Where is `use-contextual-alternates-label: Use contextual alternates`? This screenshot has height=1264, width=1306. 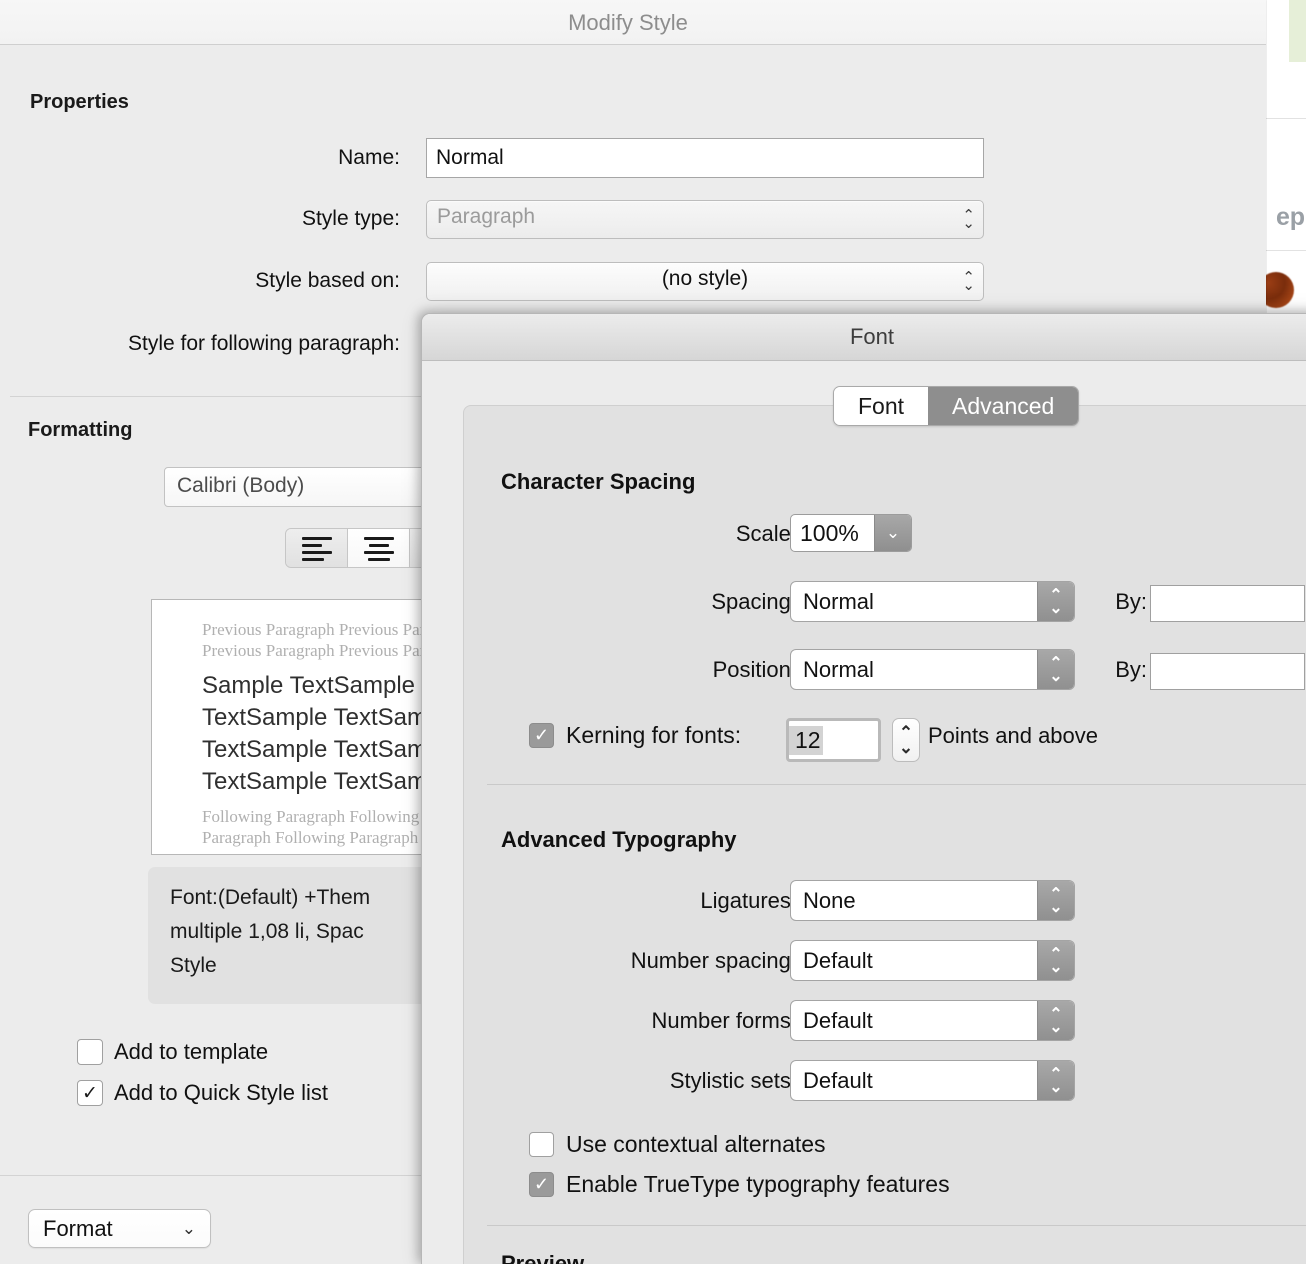 use-contextual-alternates-label: Use contextual alternates is located at coordinates (696, 1144).